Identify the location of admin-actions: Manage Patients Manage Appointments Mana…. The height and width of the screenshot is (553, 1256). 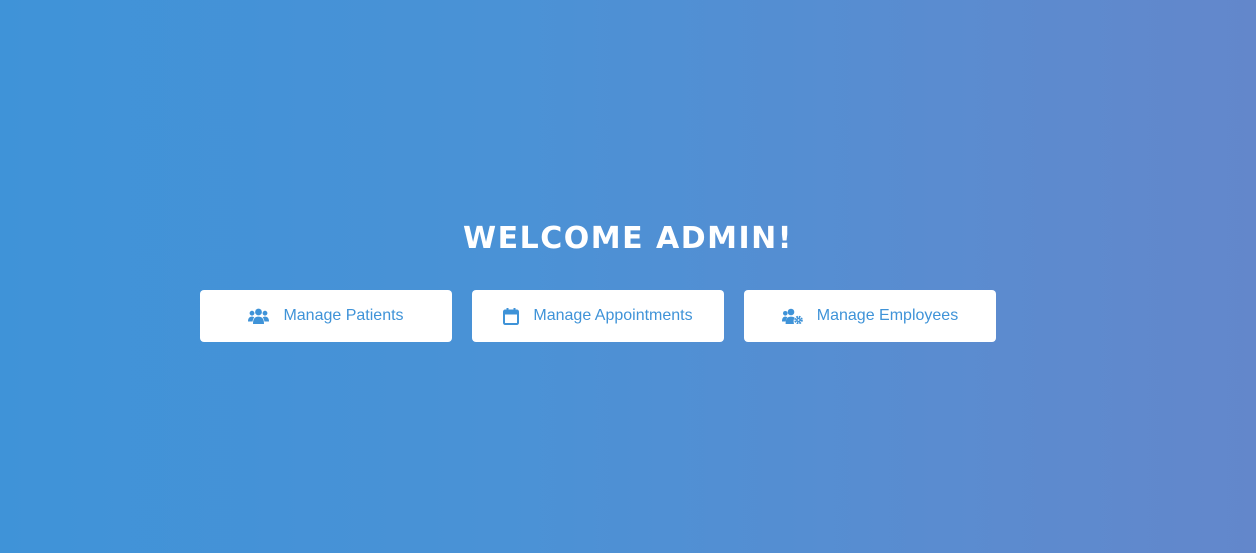
(598, 316).